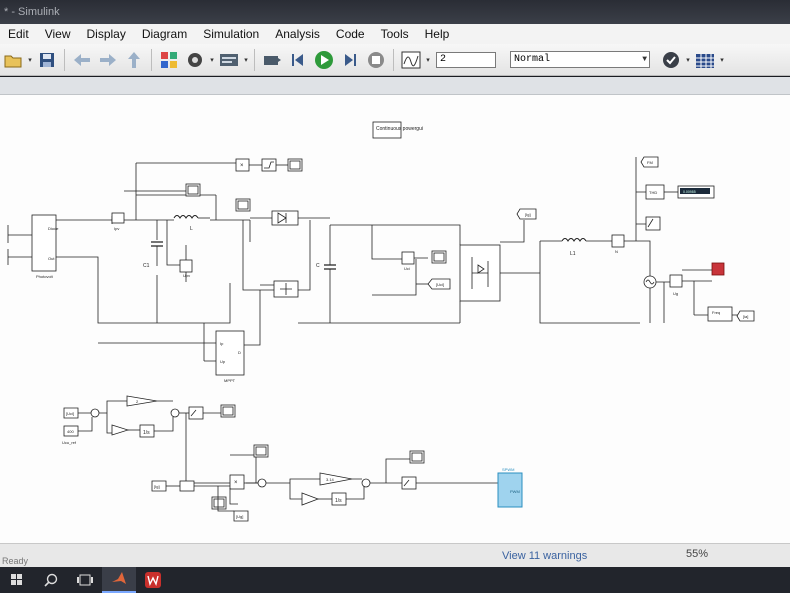 The height and width of the screenshot is (593, 790). I want to click on run-icon, so click(324, 60).